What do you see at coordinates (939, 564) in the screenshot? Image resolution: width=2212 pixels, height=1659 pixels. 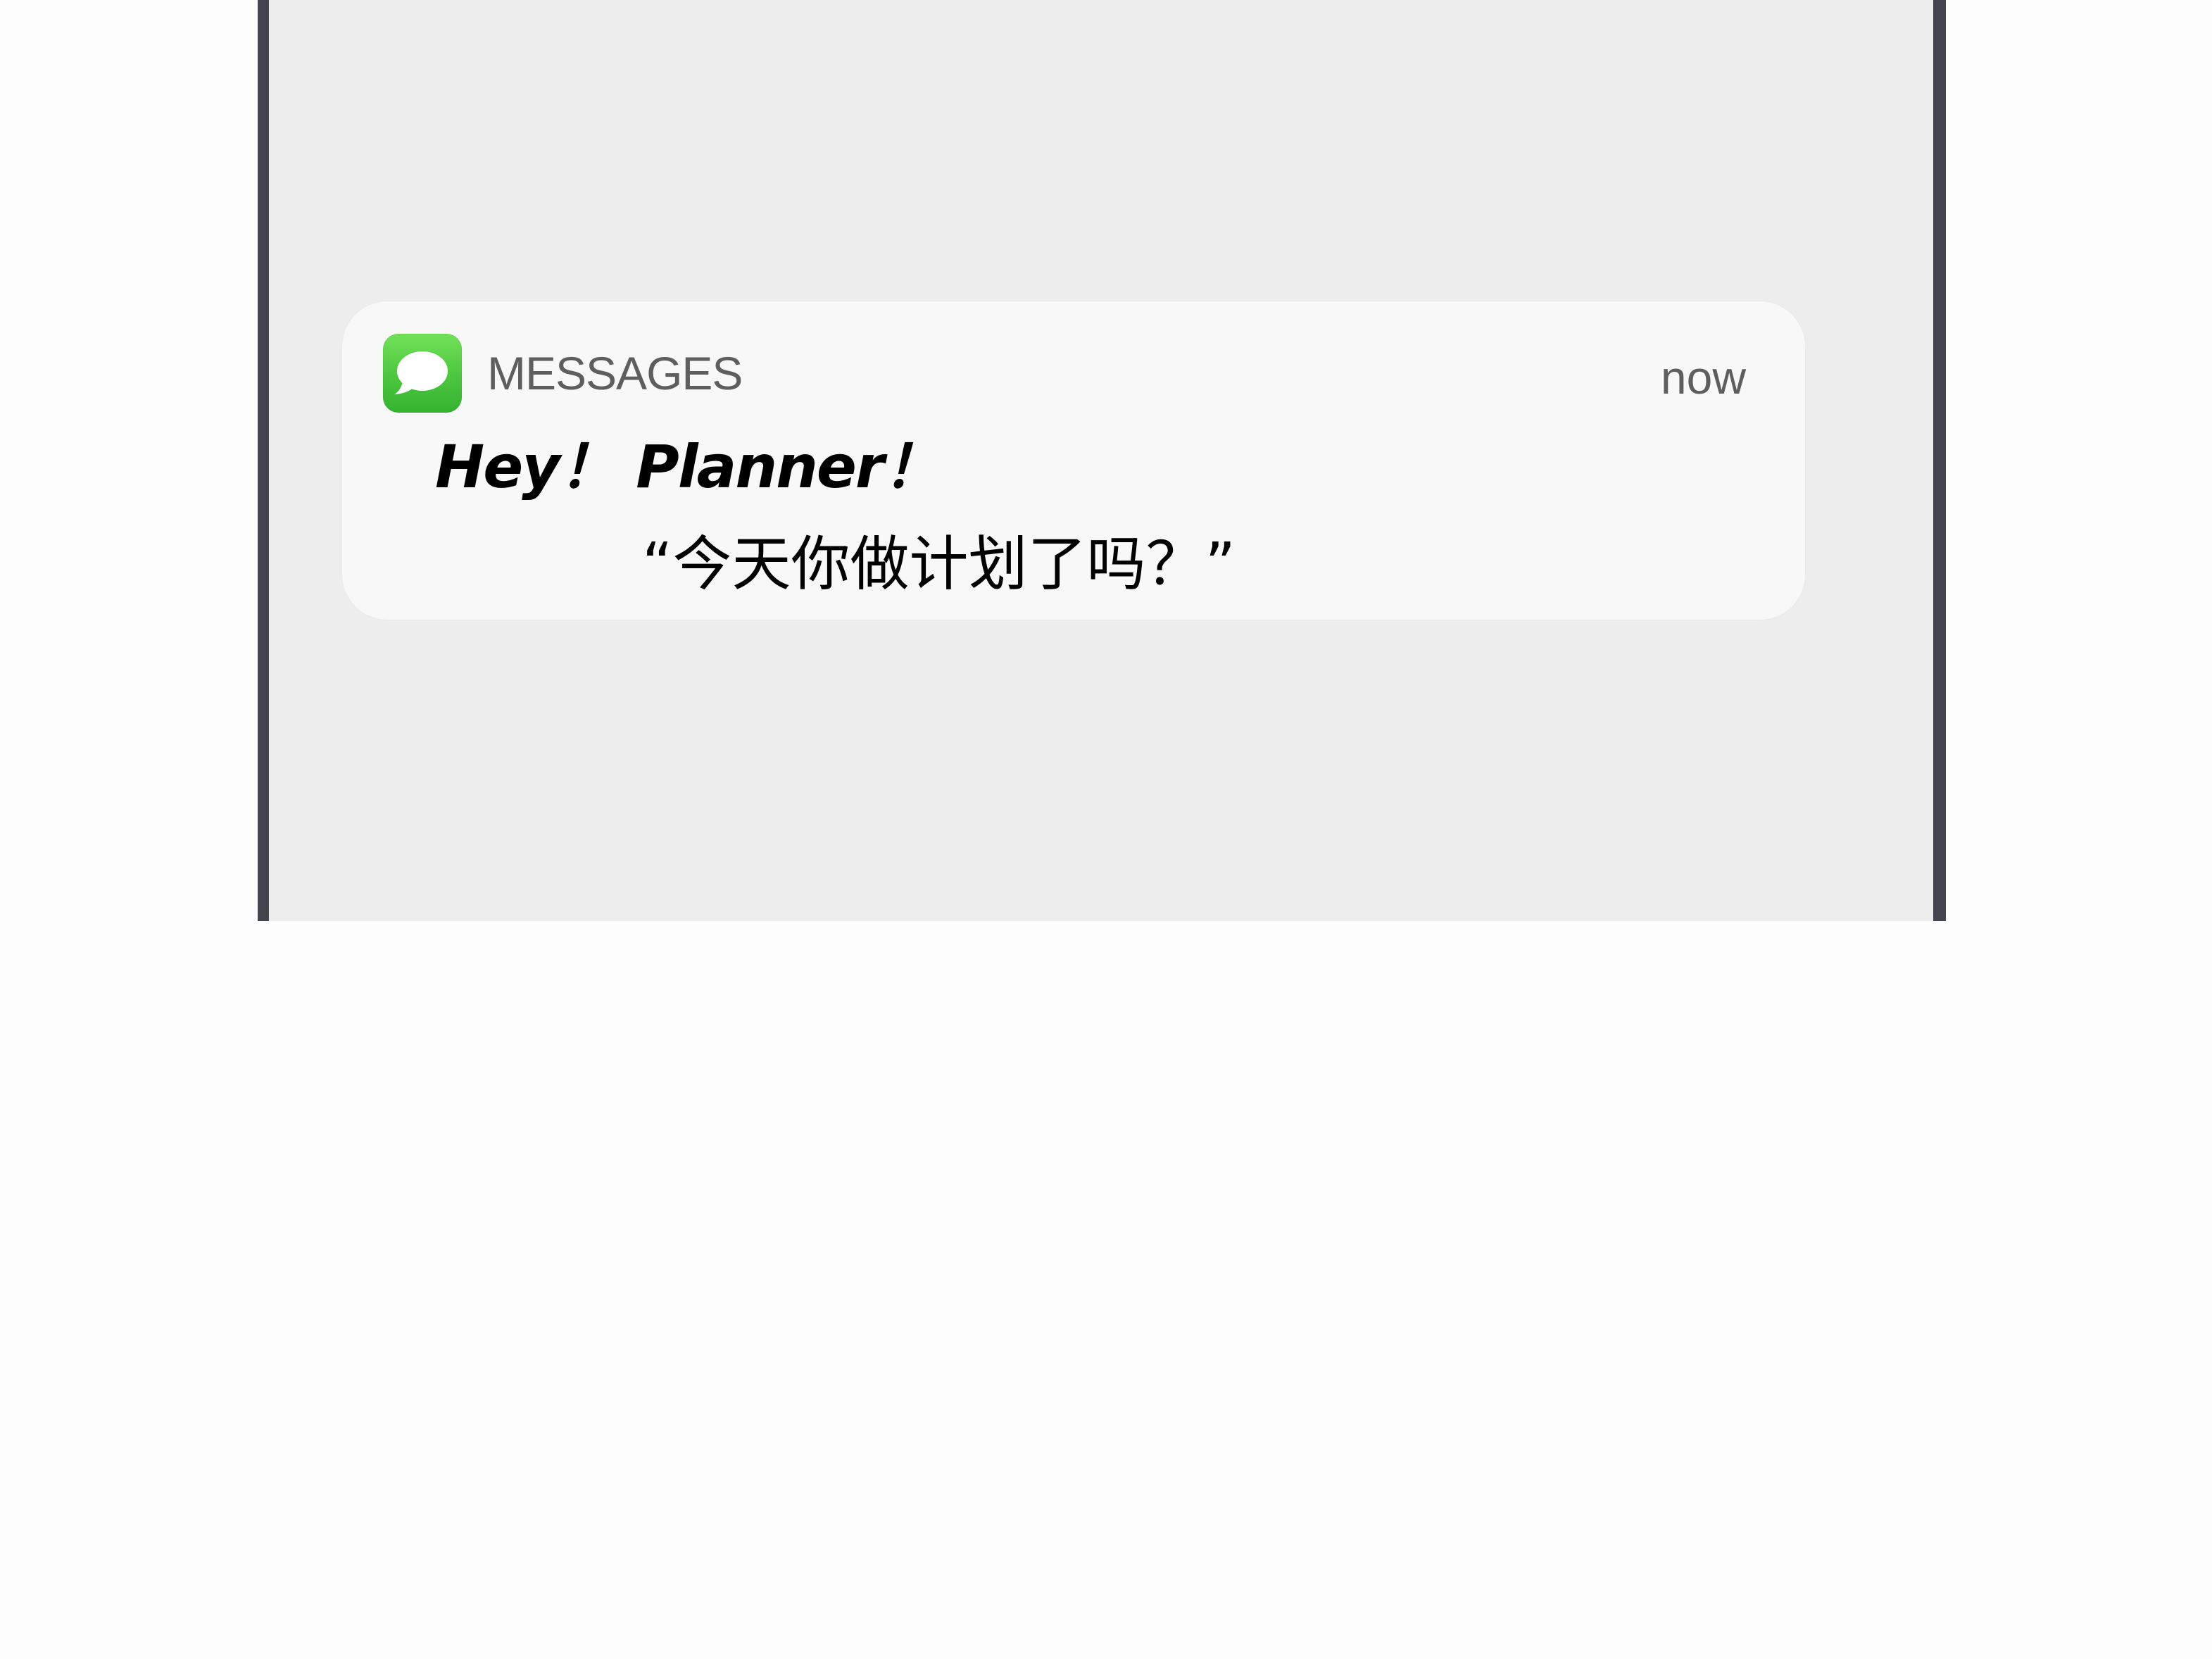 I see `message-body: “今天你做计划了吗？”` at bounding box center [939, 564].